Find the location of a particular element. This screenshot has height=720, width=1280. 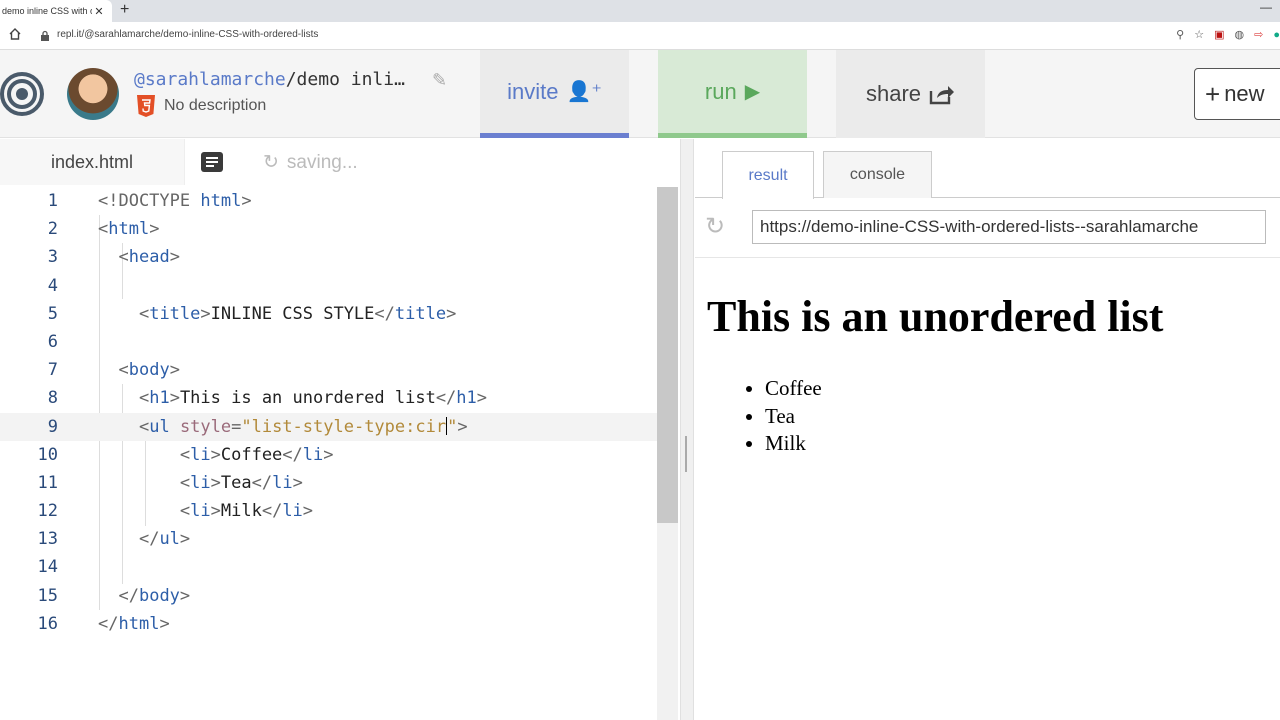

extension-icon: ⇨ is located at coordinates (1258, 34).